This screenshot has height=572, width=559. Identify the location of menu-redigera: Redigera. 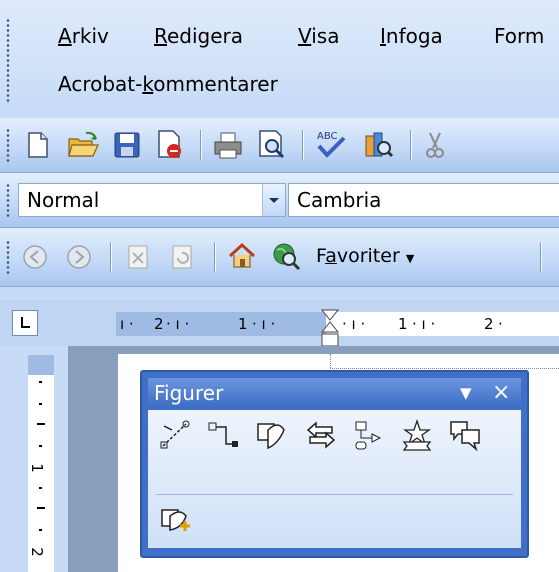
(198, 36).